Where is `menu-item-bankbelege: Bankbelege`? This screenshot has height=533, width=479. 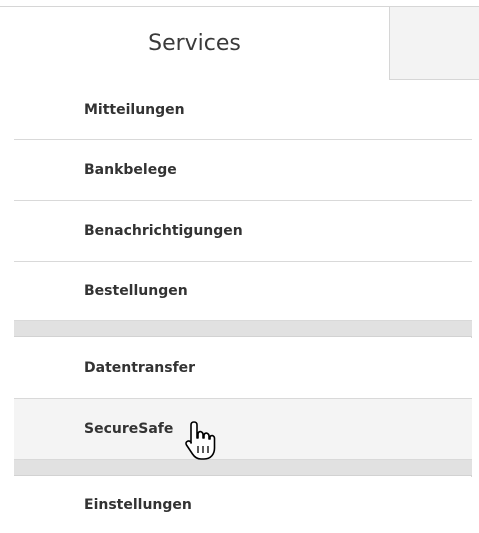 menu-item-bankbelege: Bankbelege is located at coordinates (243, 170).